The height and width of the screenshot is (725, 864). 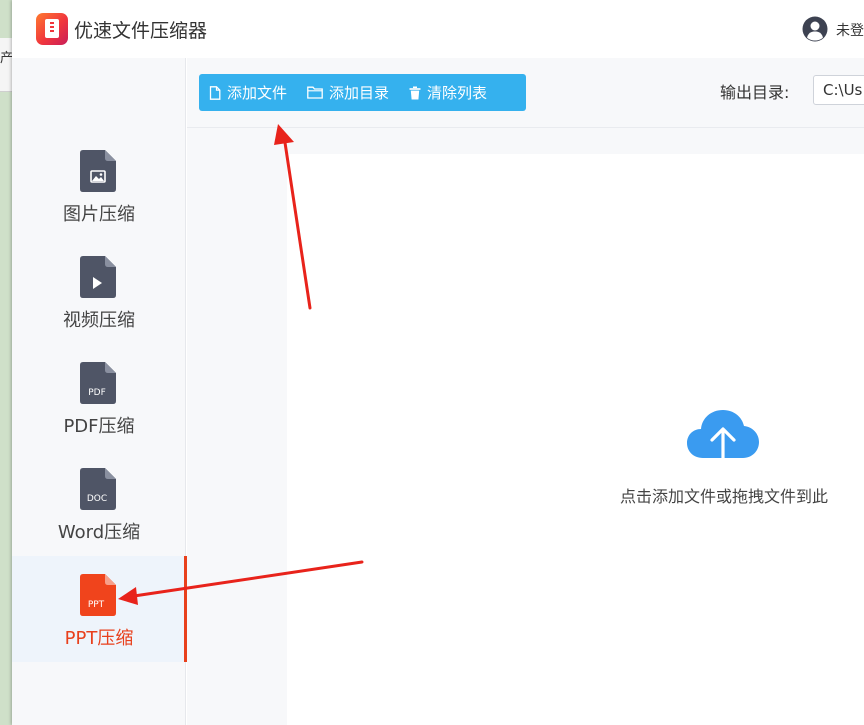 I want to click on background-window, so click(x=6, y=362).